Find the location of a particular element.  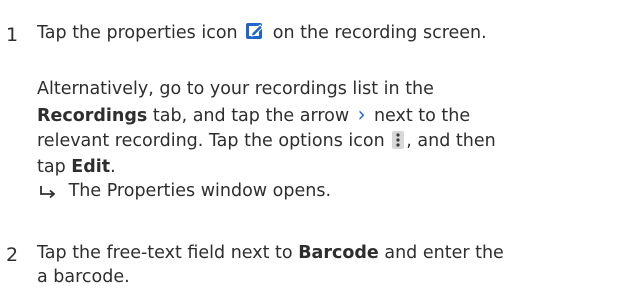

result-line: The Properties window opens. is located at coordinates (184, 192).